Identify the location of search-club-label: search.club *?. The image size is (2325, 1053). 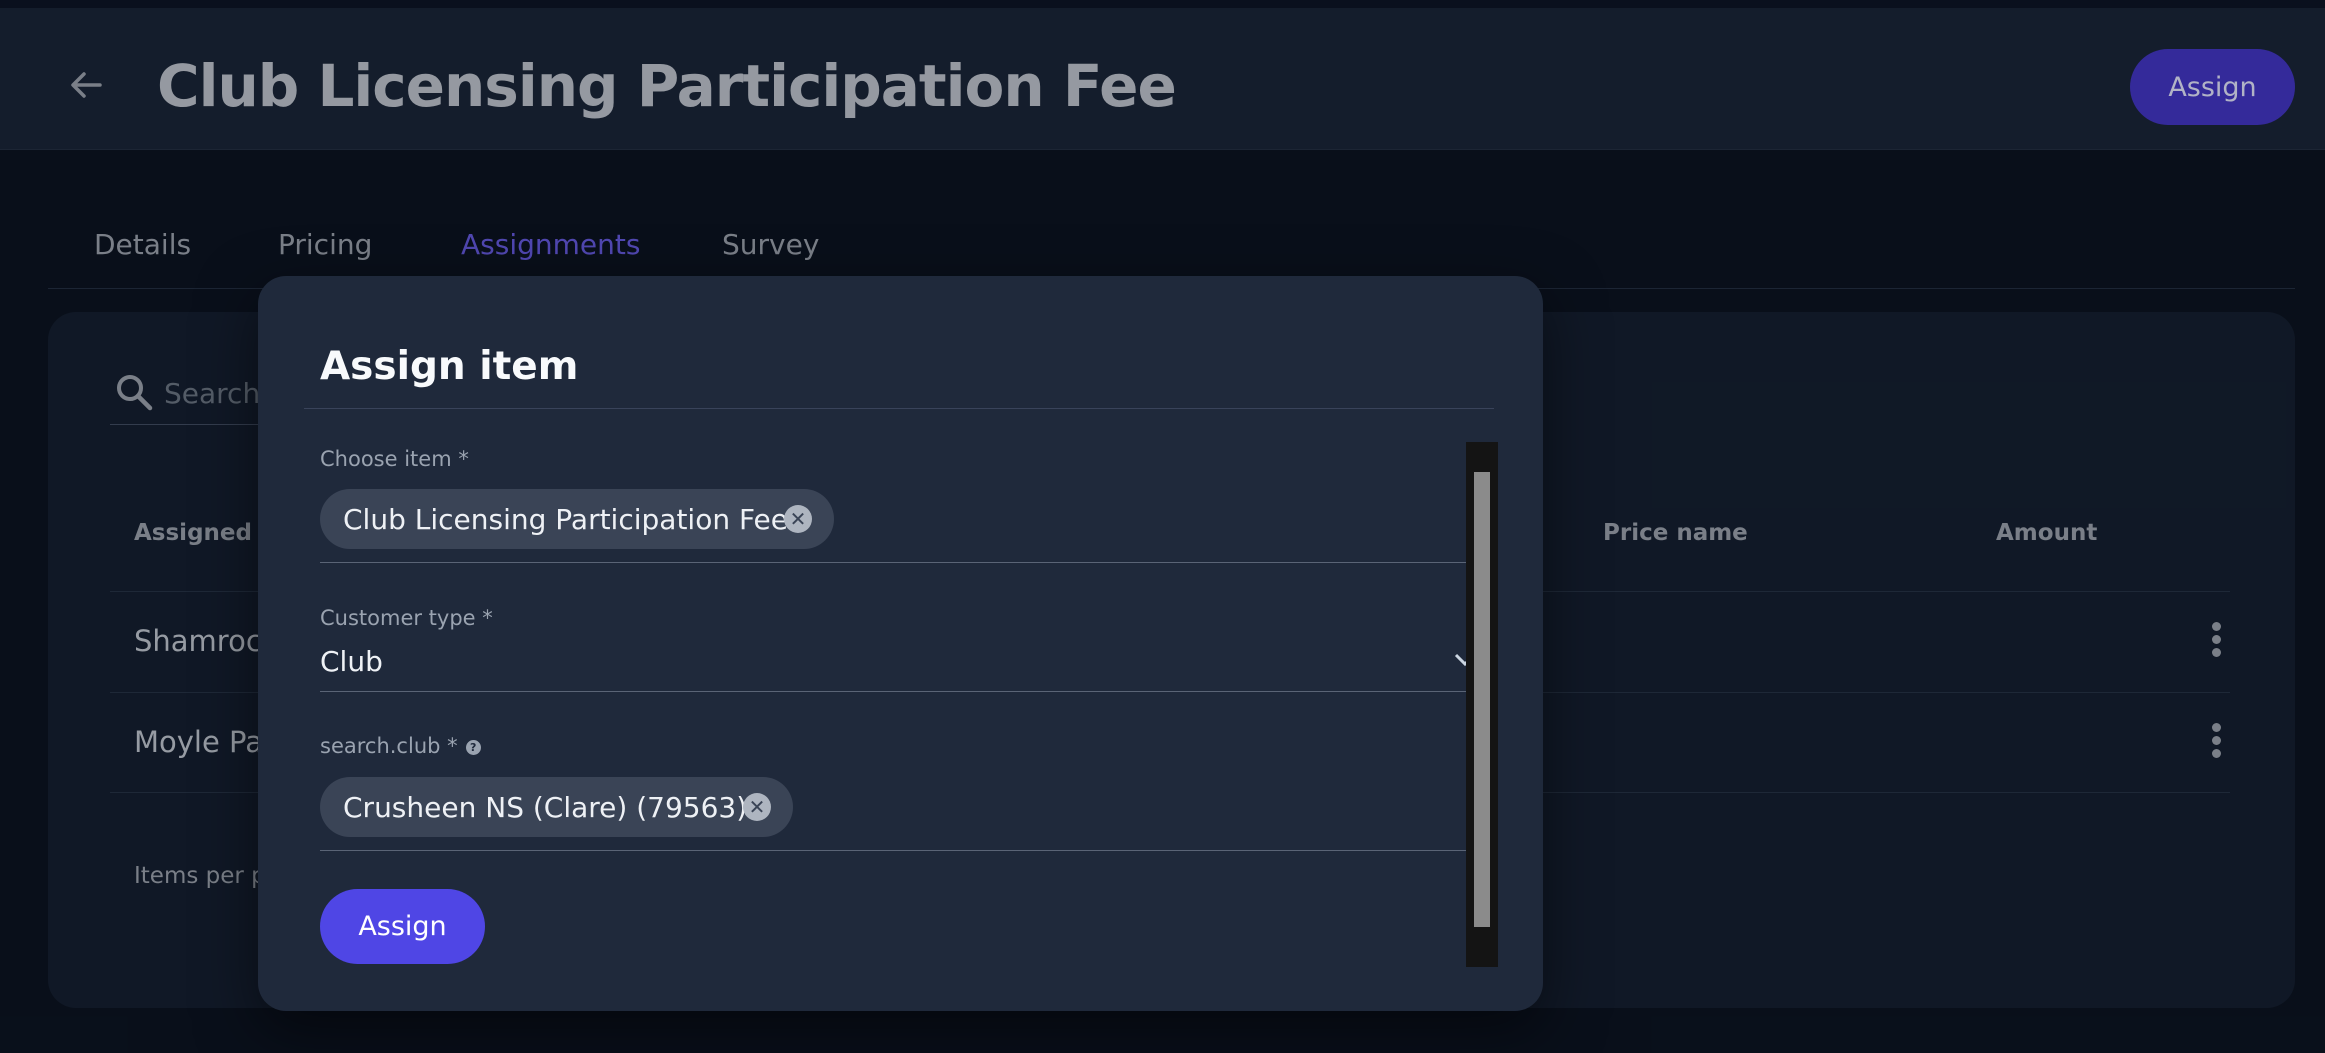
(400, 746).